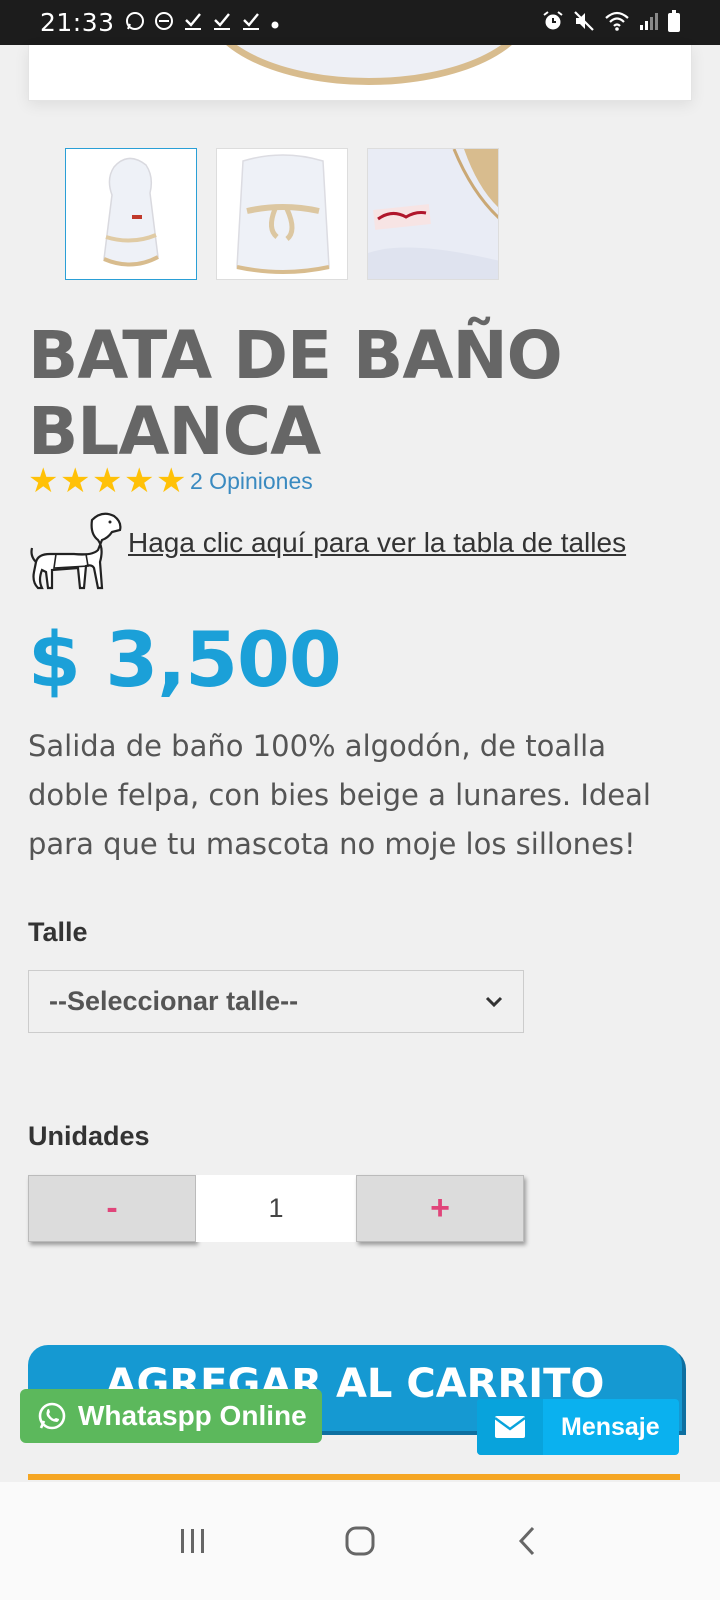 This screenshot has width=720, height=1600. Describe the element at coordinates (77, 22) in the screenshot. I see `status-time: 21:33` at that location.